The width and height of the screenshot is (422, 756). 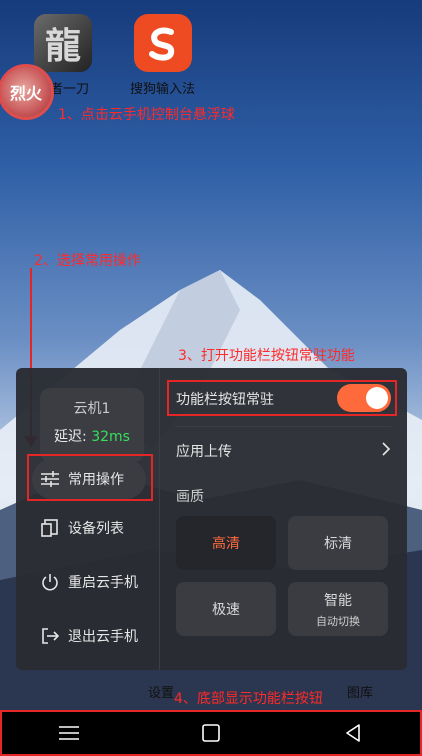 What do you see at coordinates (161, 693) in the screenshot?
I see `dock-label-settings: 设置` at bounding box center [161, 693].